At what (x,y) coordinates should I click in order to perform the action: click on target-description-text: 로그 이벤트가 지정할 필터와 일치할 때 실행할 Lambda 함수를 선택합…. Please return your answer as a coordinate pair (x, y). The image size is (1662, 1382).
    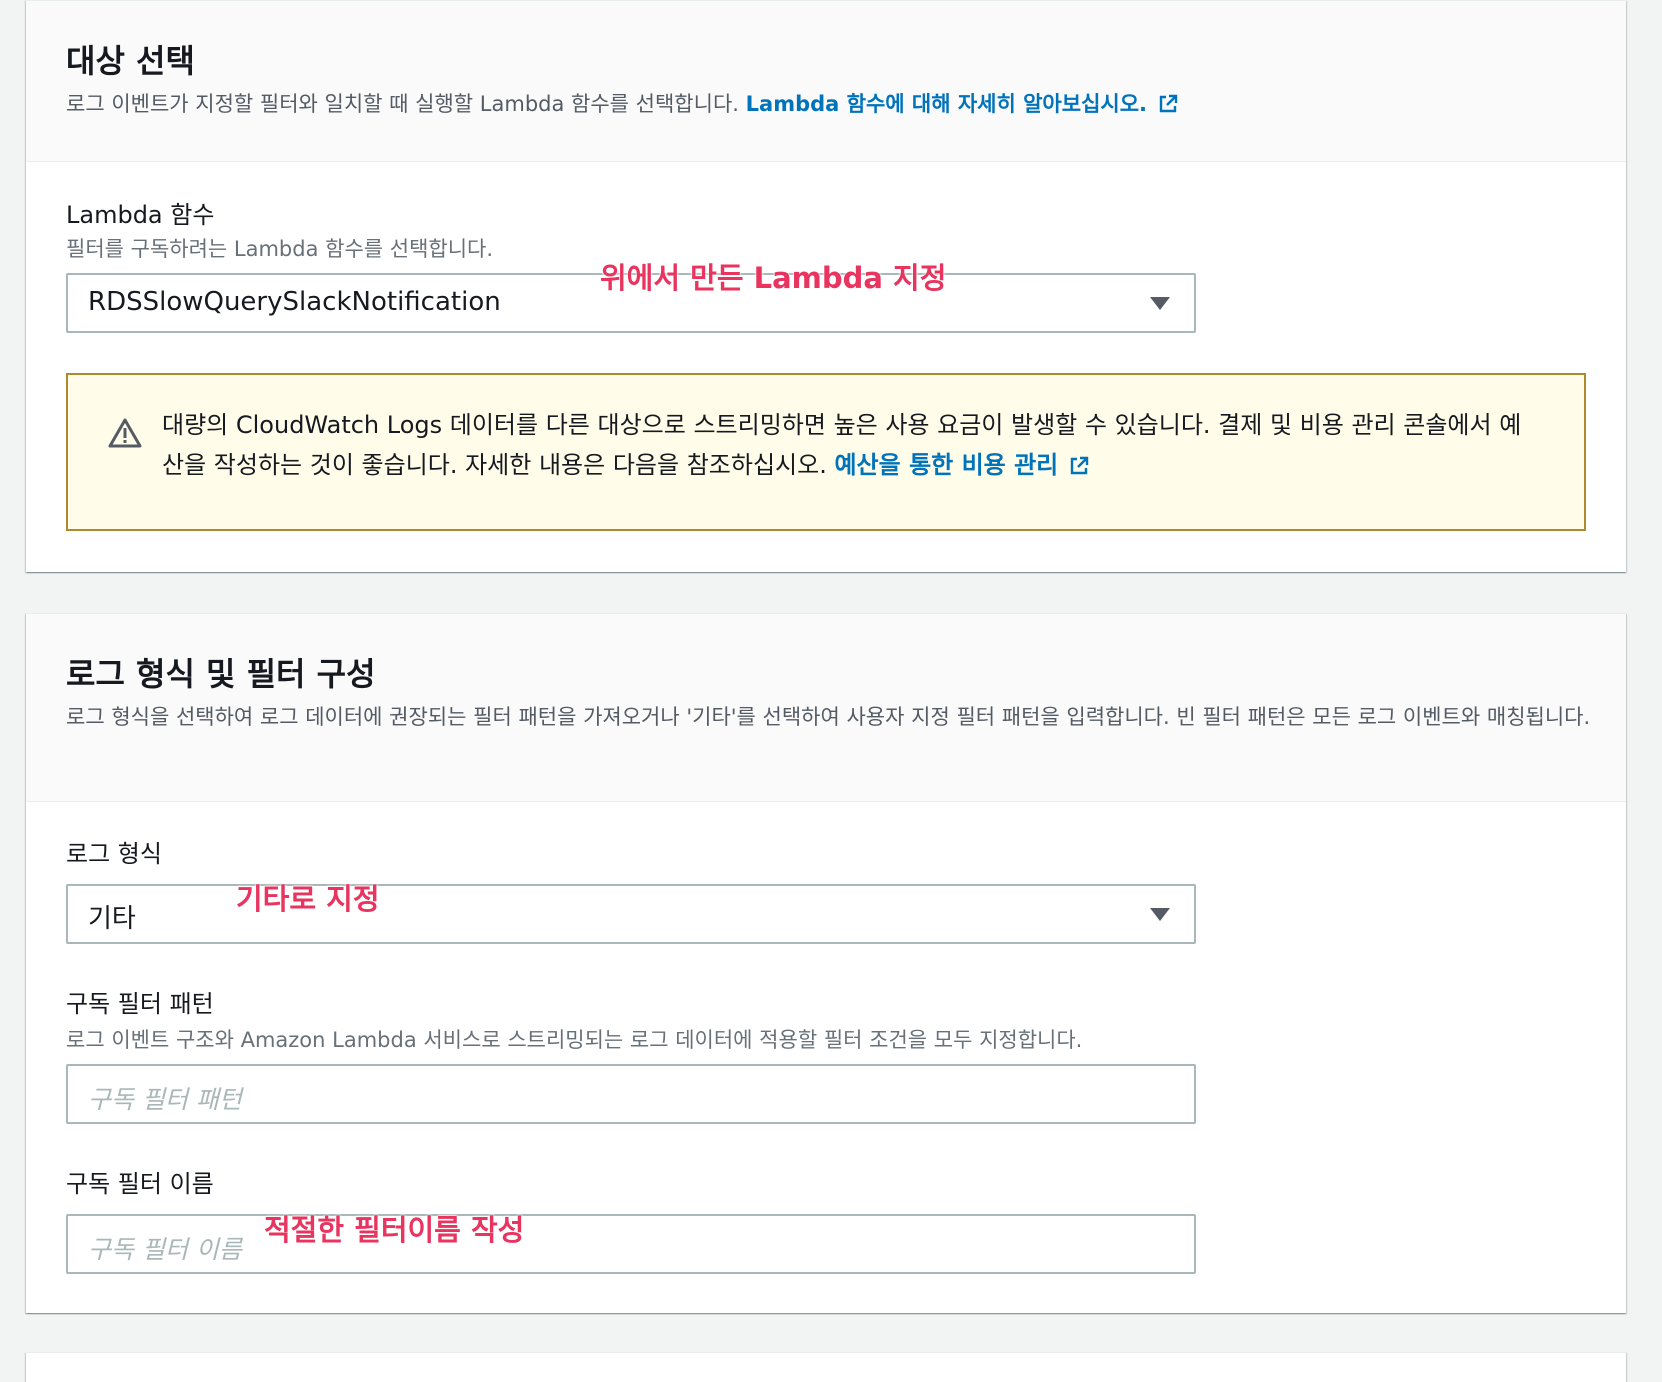
    Looking at the image, I should click on (402, 104).